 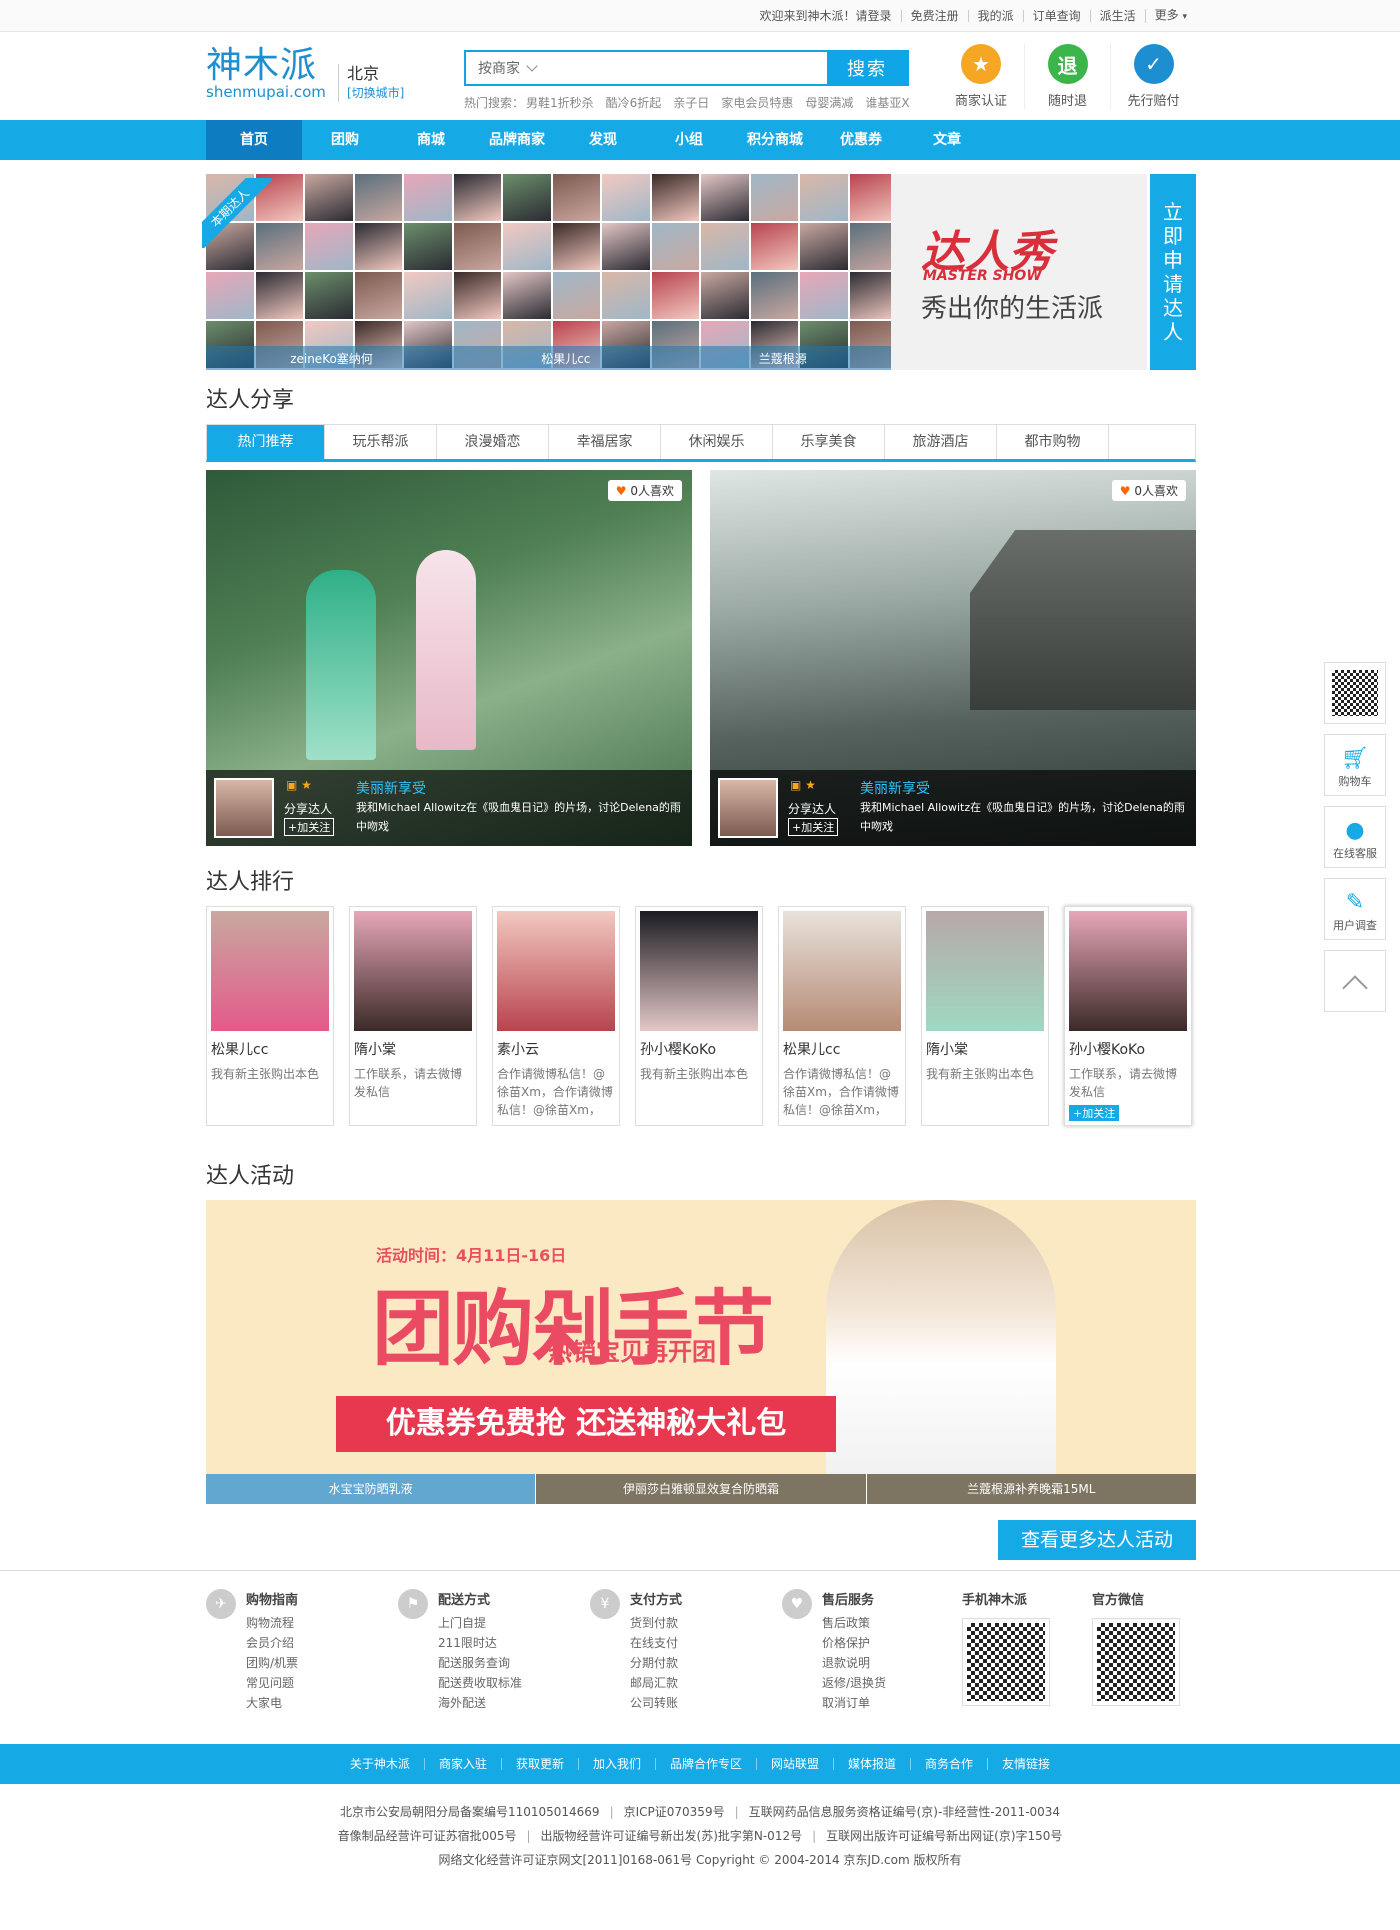 What do you see at coordinates (1173, 272) in the screenshot?
I see `apply-talent-button: 立即申请达人` at bounding box center [1173, 272].